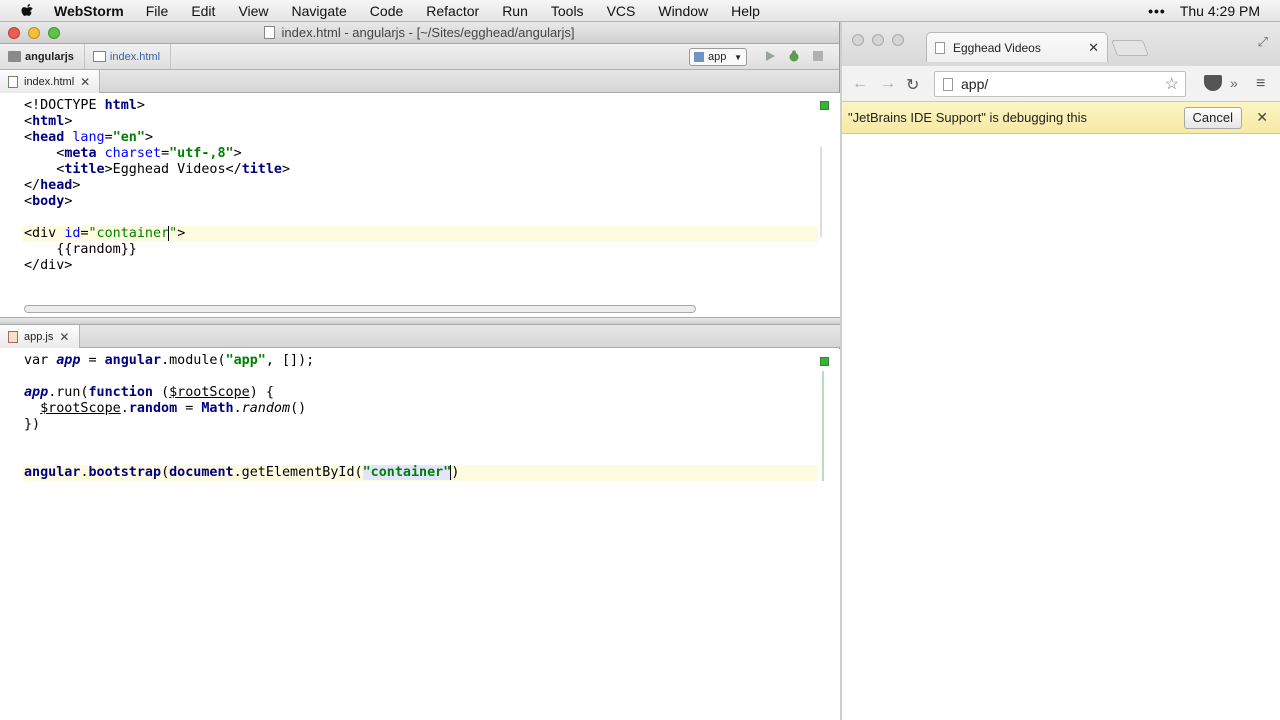 The width and height of the screenshot is (1280, 720). I want to click on code-line: var app = angular.module("app", []);, so click(169, 360).